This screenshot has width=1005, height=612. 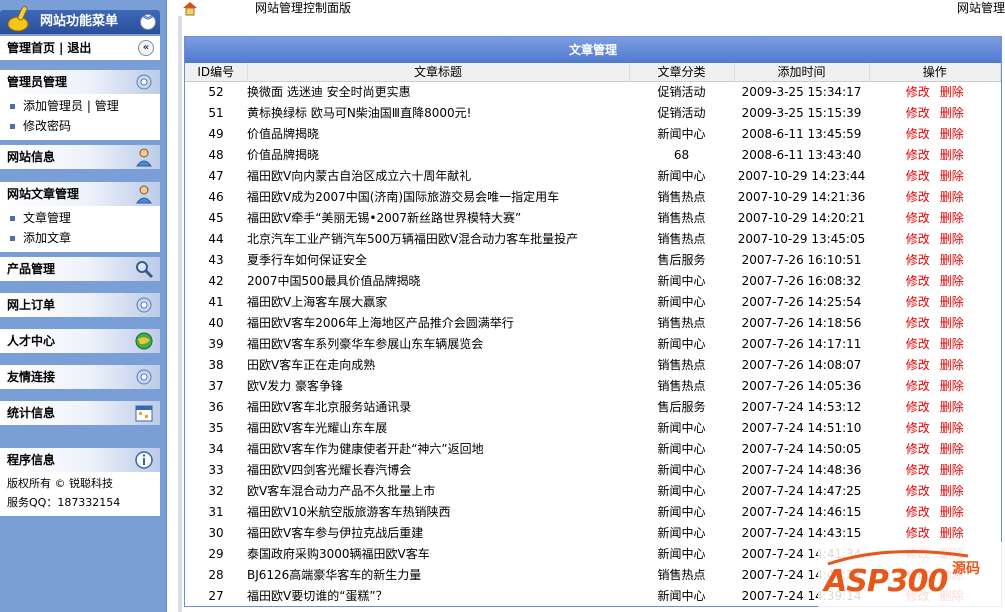 What do you see at coordinates (438, 259) in the screenshot?
I see `row-title: 夏季行车如何保证安全` at bounding box center [438, 259].